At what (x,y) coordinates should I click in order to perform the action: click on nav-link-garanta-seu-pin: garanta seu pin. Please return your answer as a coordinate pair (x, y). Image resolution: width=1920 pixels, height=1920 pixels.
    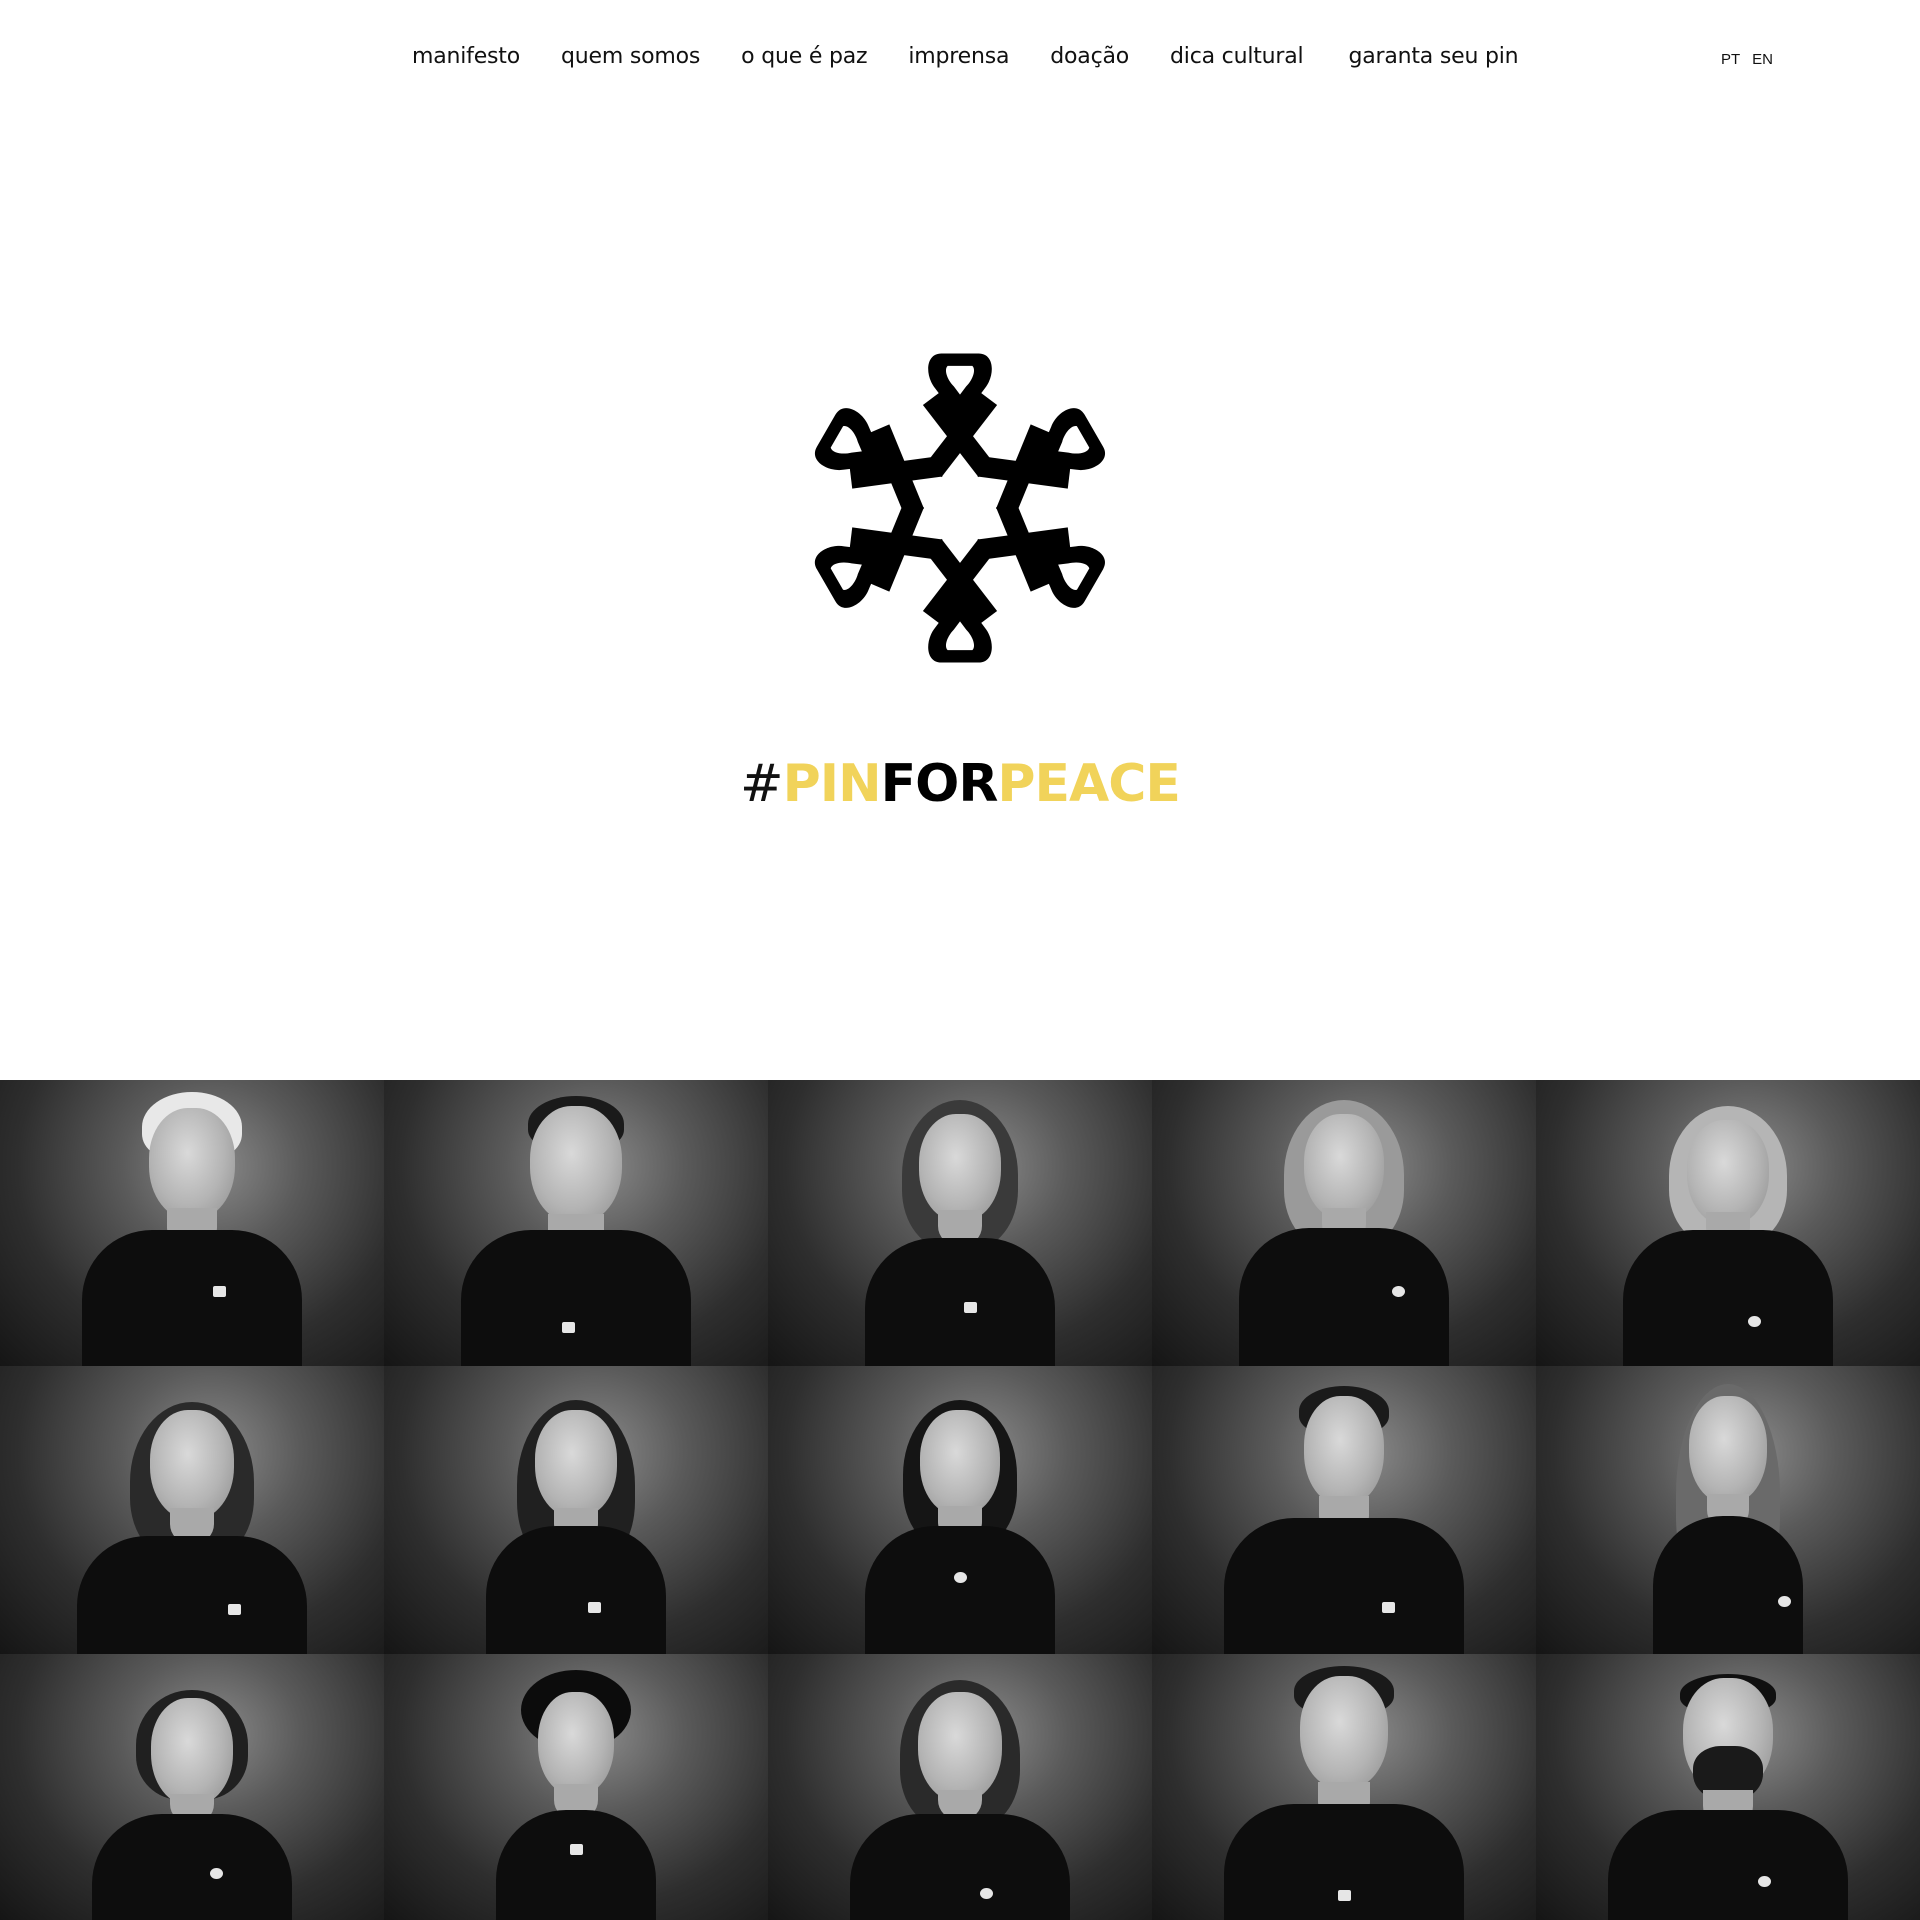
    Looking at the image, I should click on (1433, 56).